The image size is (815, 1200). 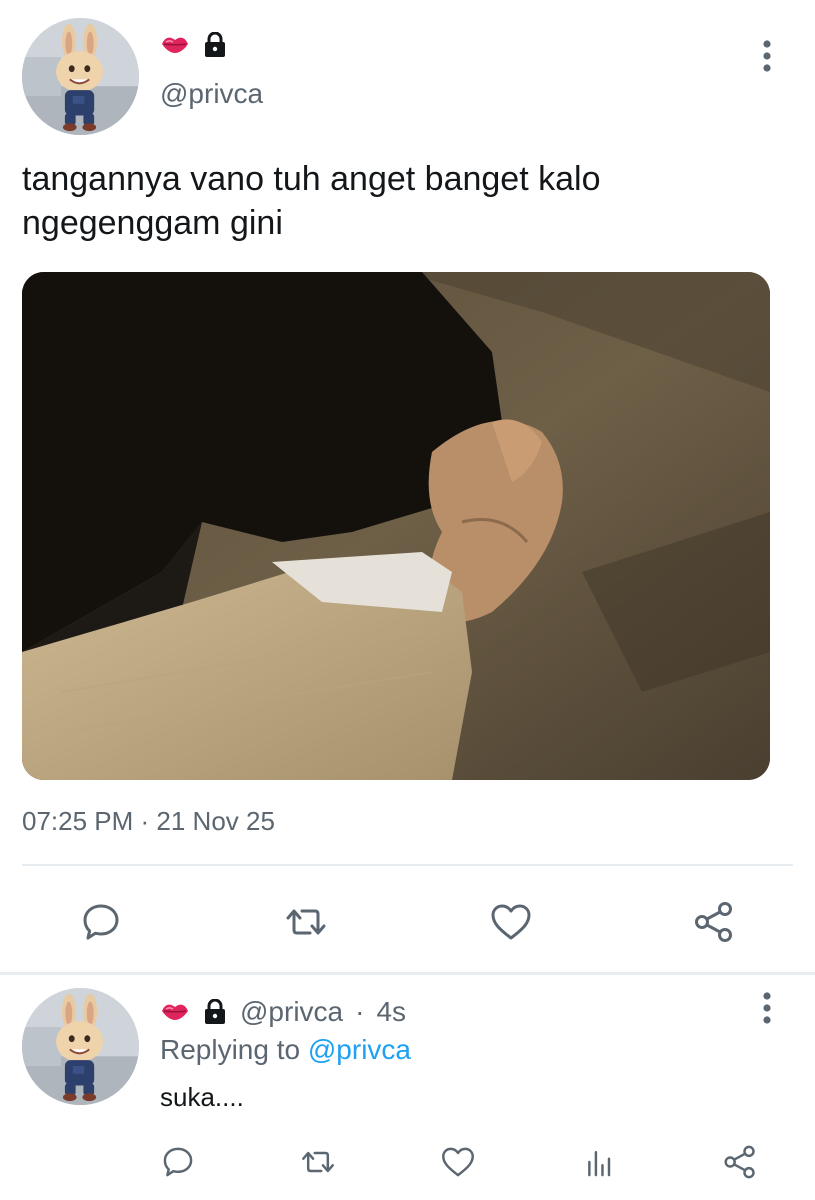 I want to click on tweet-text-line: ngegenggam gini, so click(x=152, y=223).